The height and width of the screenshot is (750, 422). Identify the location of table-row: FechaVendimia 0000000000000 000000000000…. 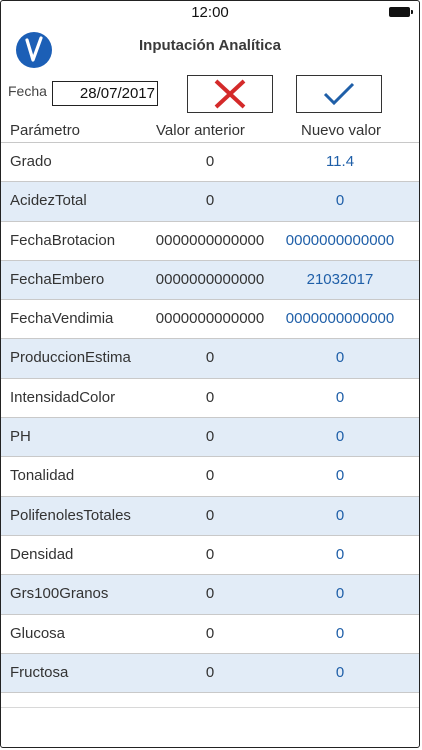
(210, 320).